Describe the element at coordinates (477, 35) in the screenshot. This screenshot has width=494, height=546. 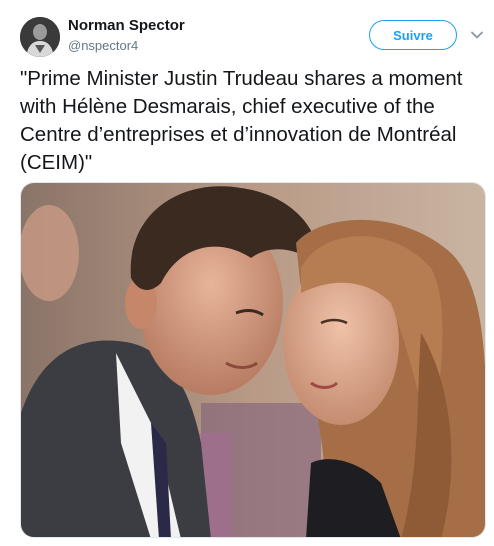
I see `chevron-down-icon` at that location.